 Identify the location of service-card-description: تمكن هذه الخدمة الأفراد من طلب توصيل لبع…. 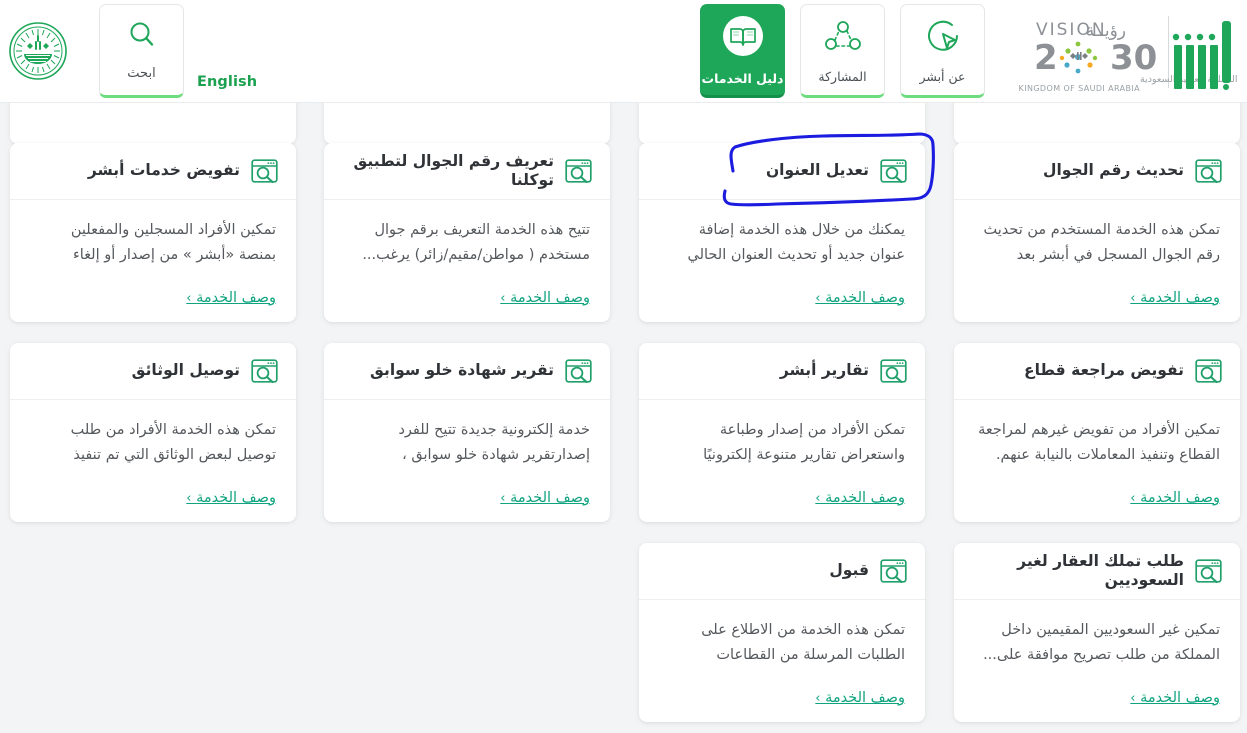
(173, 443).